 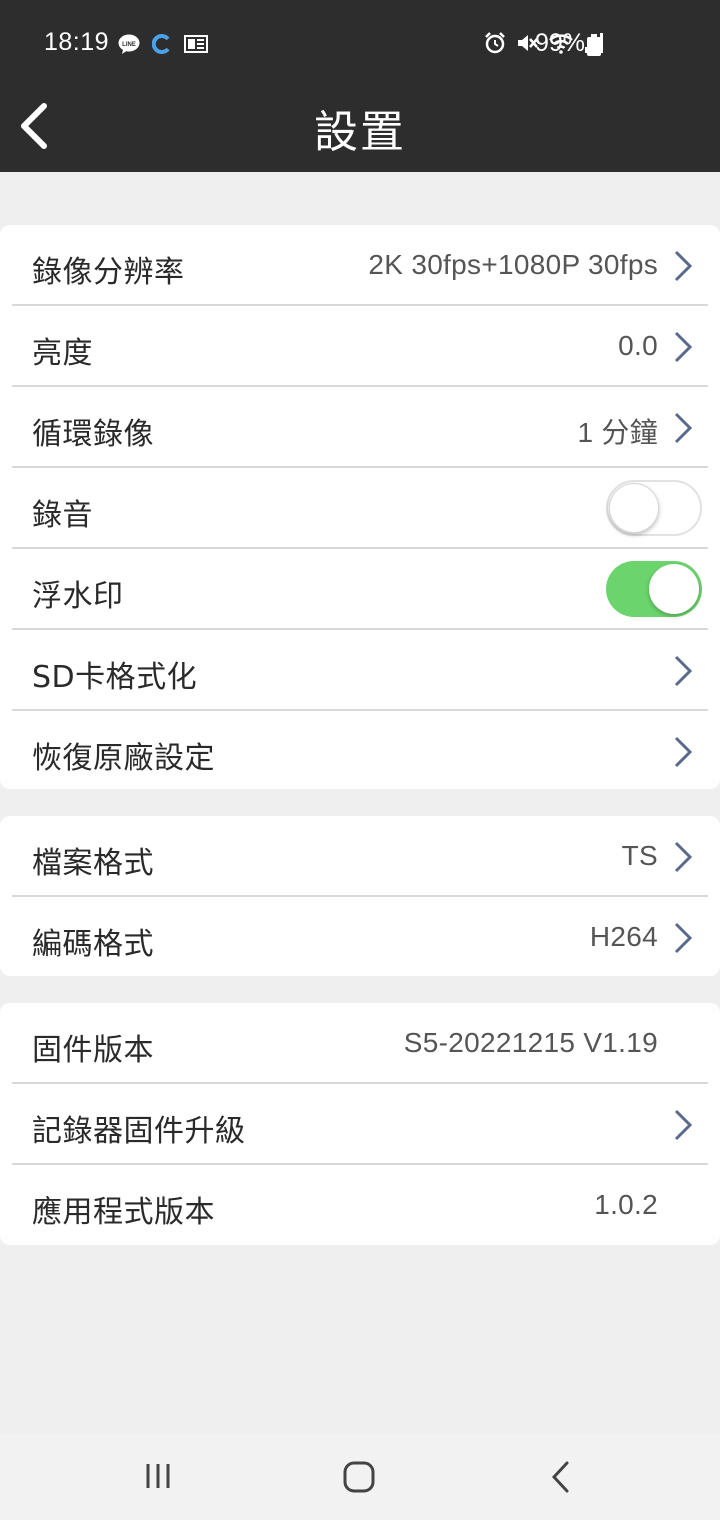 What do you see at coordinates (62, 353) in the screenshot?
I see `setting-label: 亮度` at bounding box center [62, 353].